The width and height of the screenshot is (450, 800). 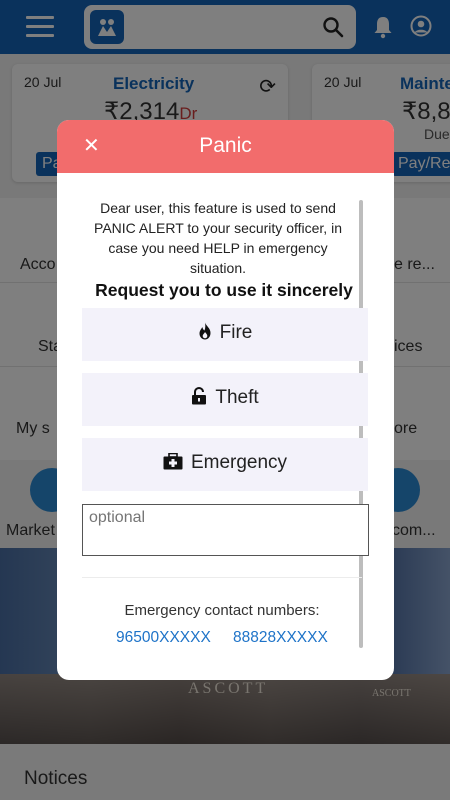 I want to click on optional-note-input, so click(x=225, y=530).